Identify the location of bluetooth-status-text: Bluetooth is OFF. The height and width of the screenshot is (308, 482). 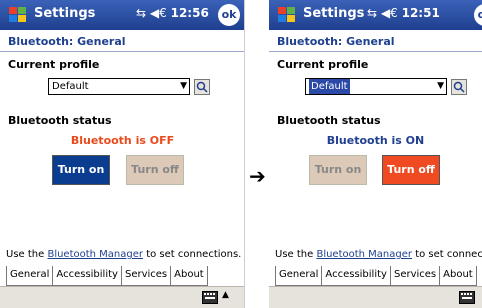
(122, 140).